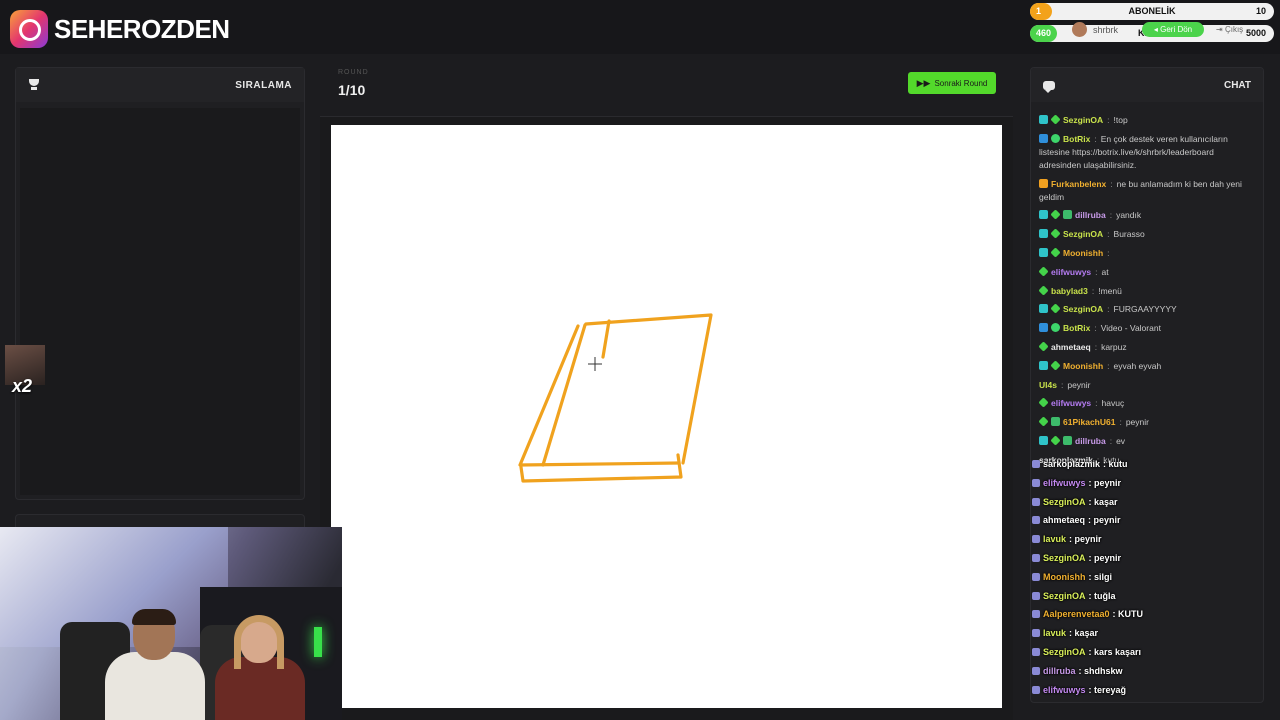  What do you see at coordinates (1147, 347) in the screenshot?
I see `chat-message: ahmetaeq: karpuz` at bounding box center [1147, 347].